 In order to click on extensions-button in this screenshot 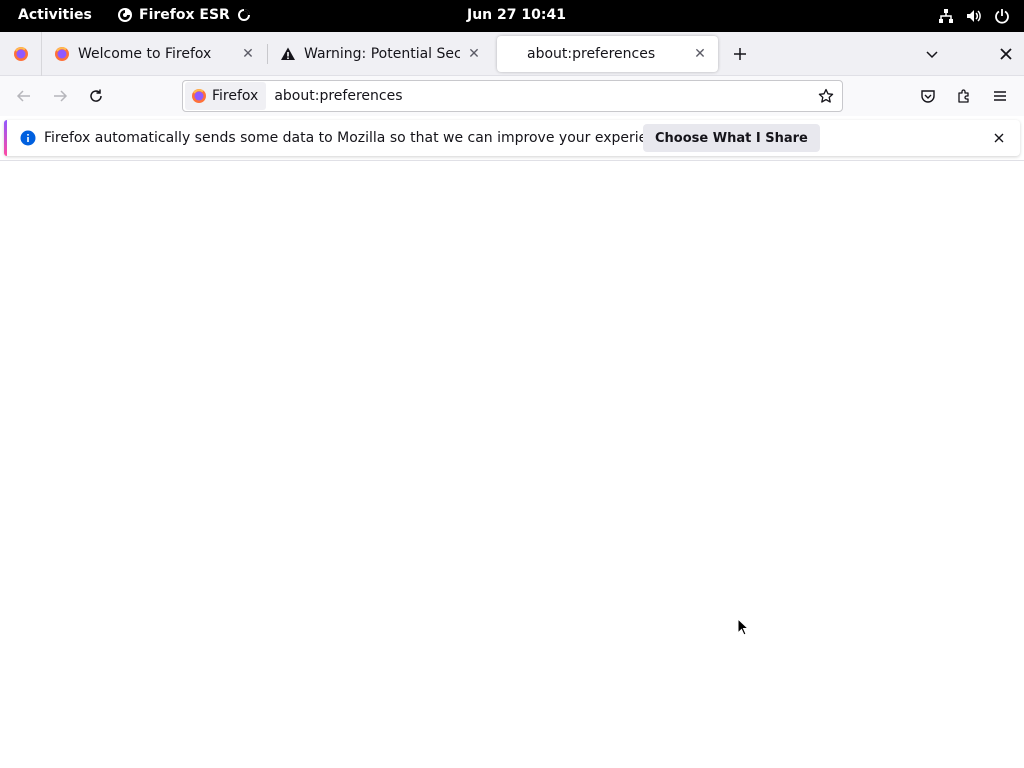, I will do `click(964, 96)`.